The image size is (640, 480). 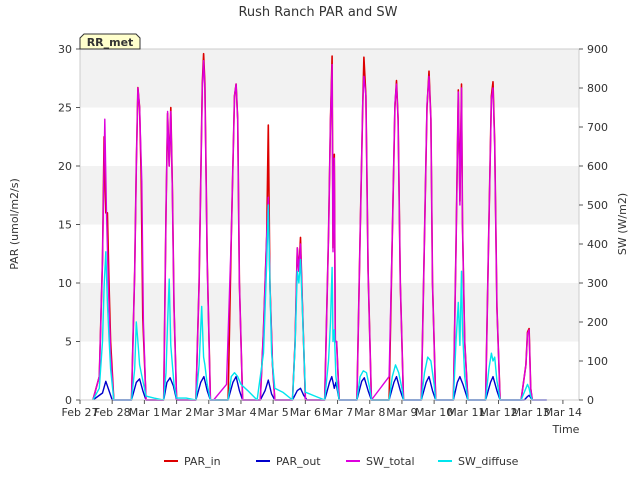 I want to click on station-badge-label: RR_met, so click(x=110, y=42).